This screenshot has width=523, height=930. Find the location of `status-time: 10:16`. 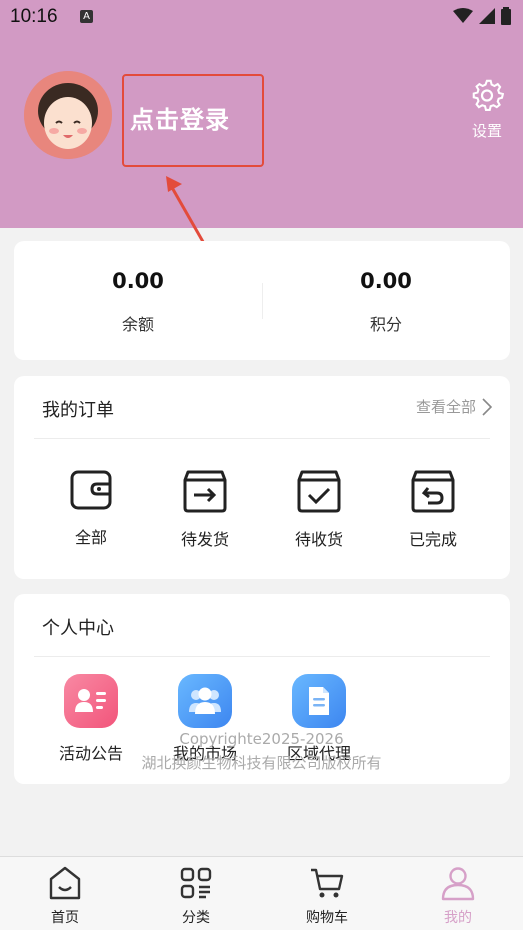

status-time: 10:16 is located at coordinates (34, 16).